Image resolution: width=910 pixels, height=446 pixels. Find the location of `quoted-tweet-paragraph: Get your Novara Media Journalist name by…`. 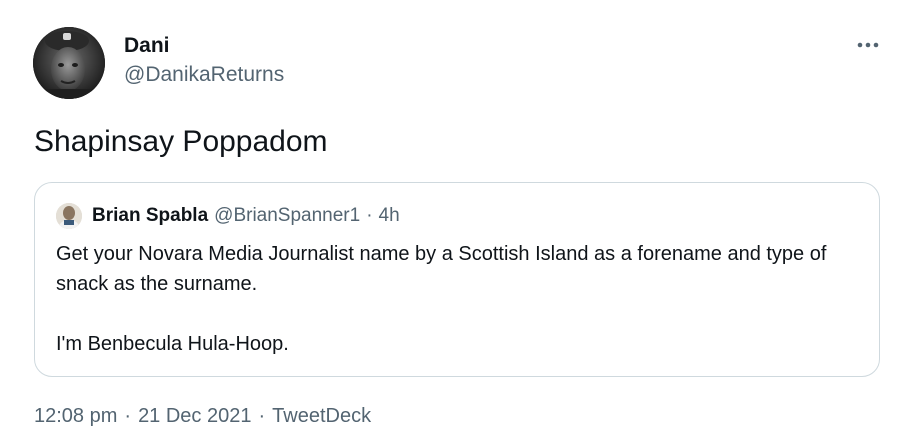

quoted-tweet-paragraph: Get your Novara Media Journalist name by… is located at coordinates (441, 269).